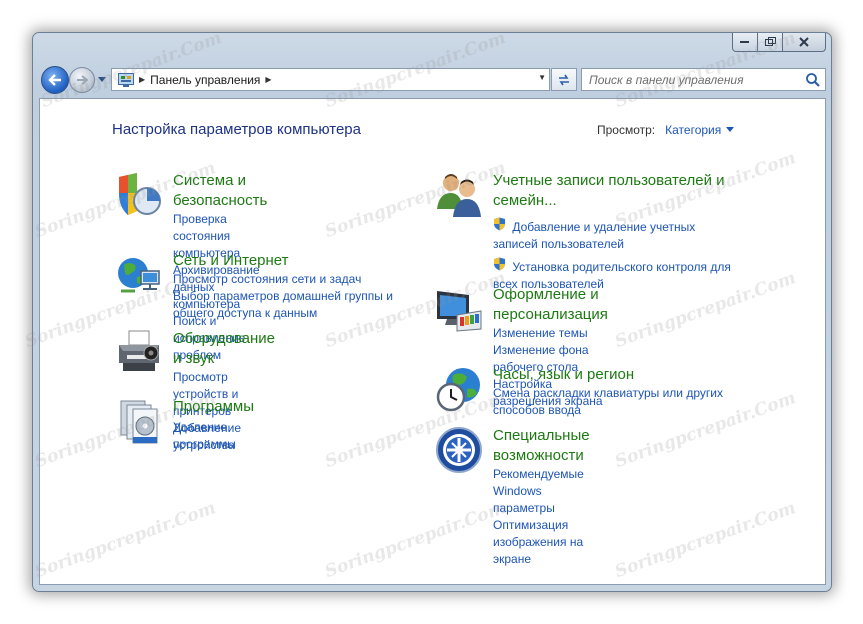 The height and width of the screenshot is (624, 863). I want to click on category-title: Оборудование и звук, so click(224, 349).